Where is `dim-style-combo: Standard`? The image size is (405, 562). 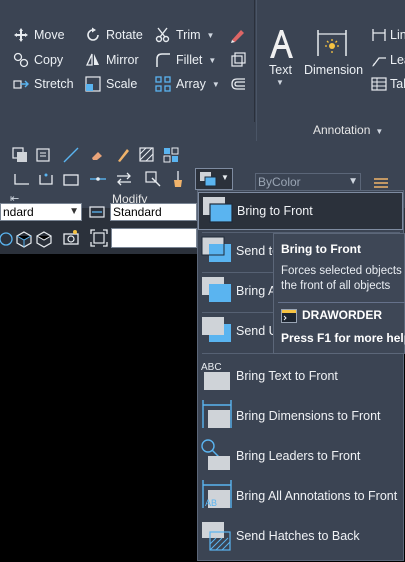 dim-style-combo: Standard is located at coordinates (153, 212).